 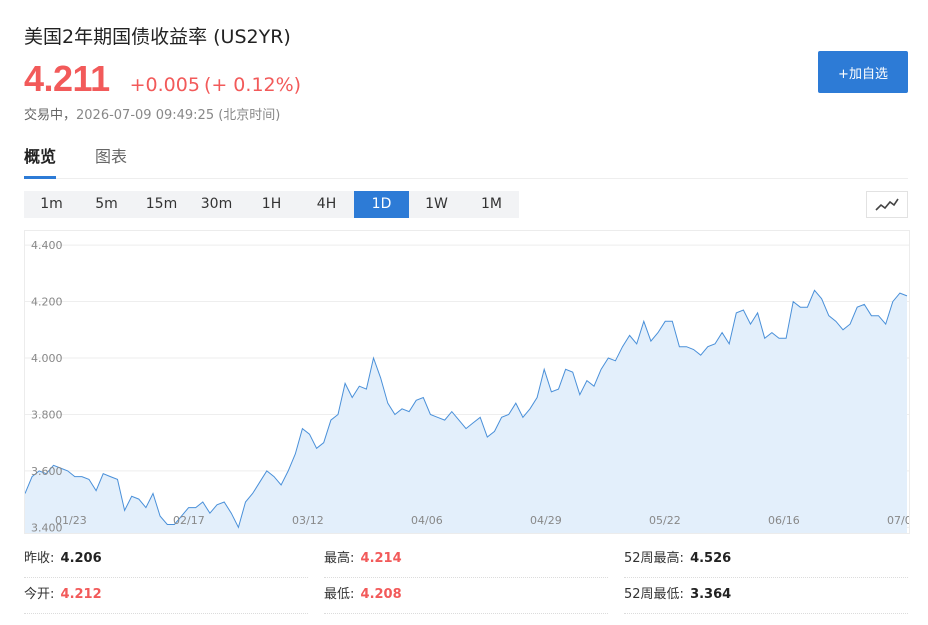 I want to click on x-tick-label: 03/12, so click(x=308, y=520).